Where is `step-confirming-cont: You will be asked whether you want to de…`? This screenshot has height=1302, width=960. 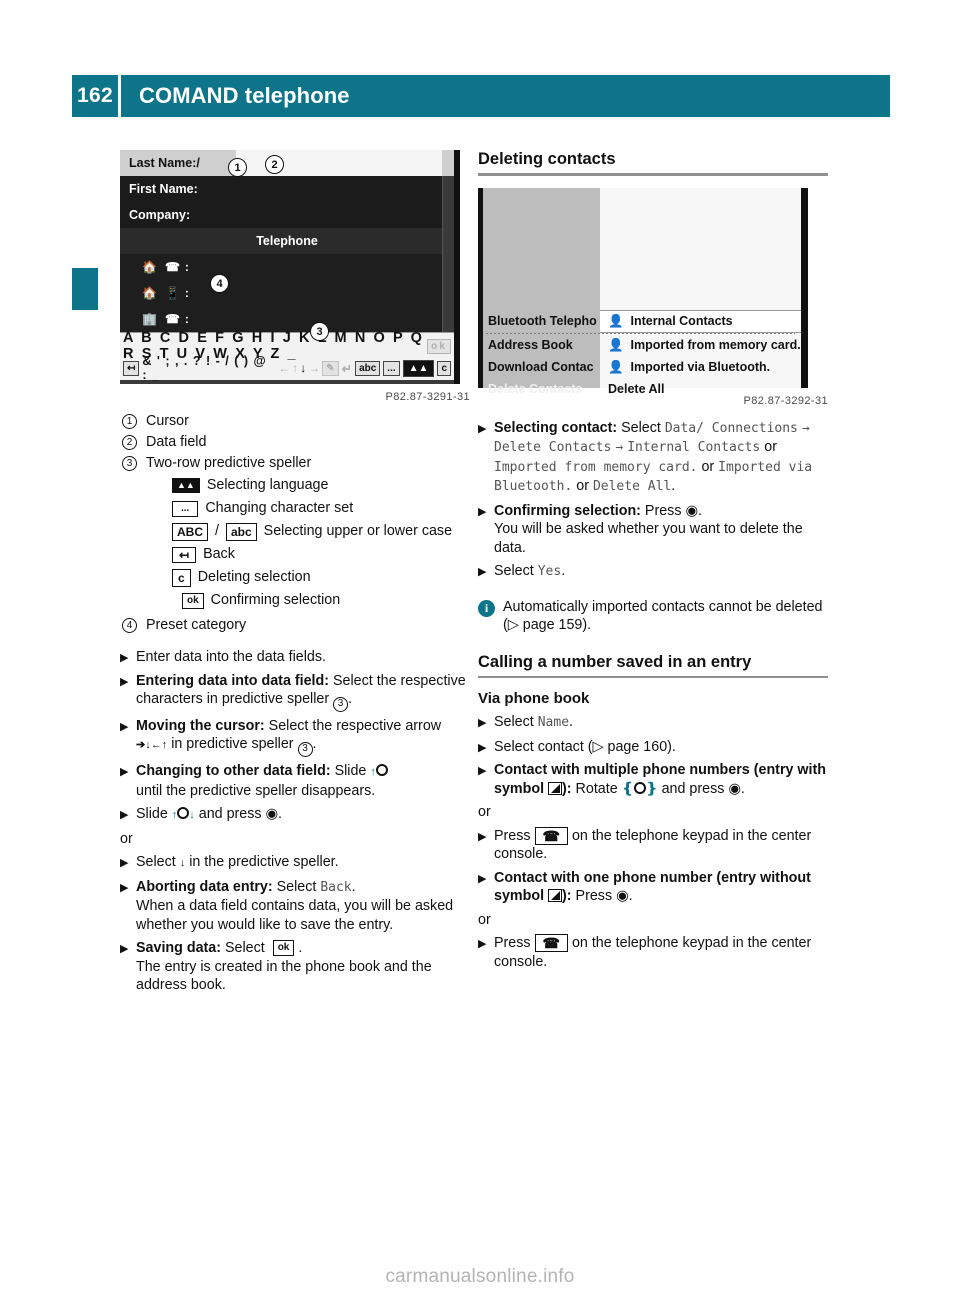 step-confirming-cont: You will be asked whether you want to de… is located at coordinates (648, 538).